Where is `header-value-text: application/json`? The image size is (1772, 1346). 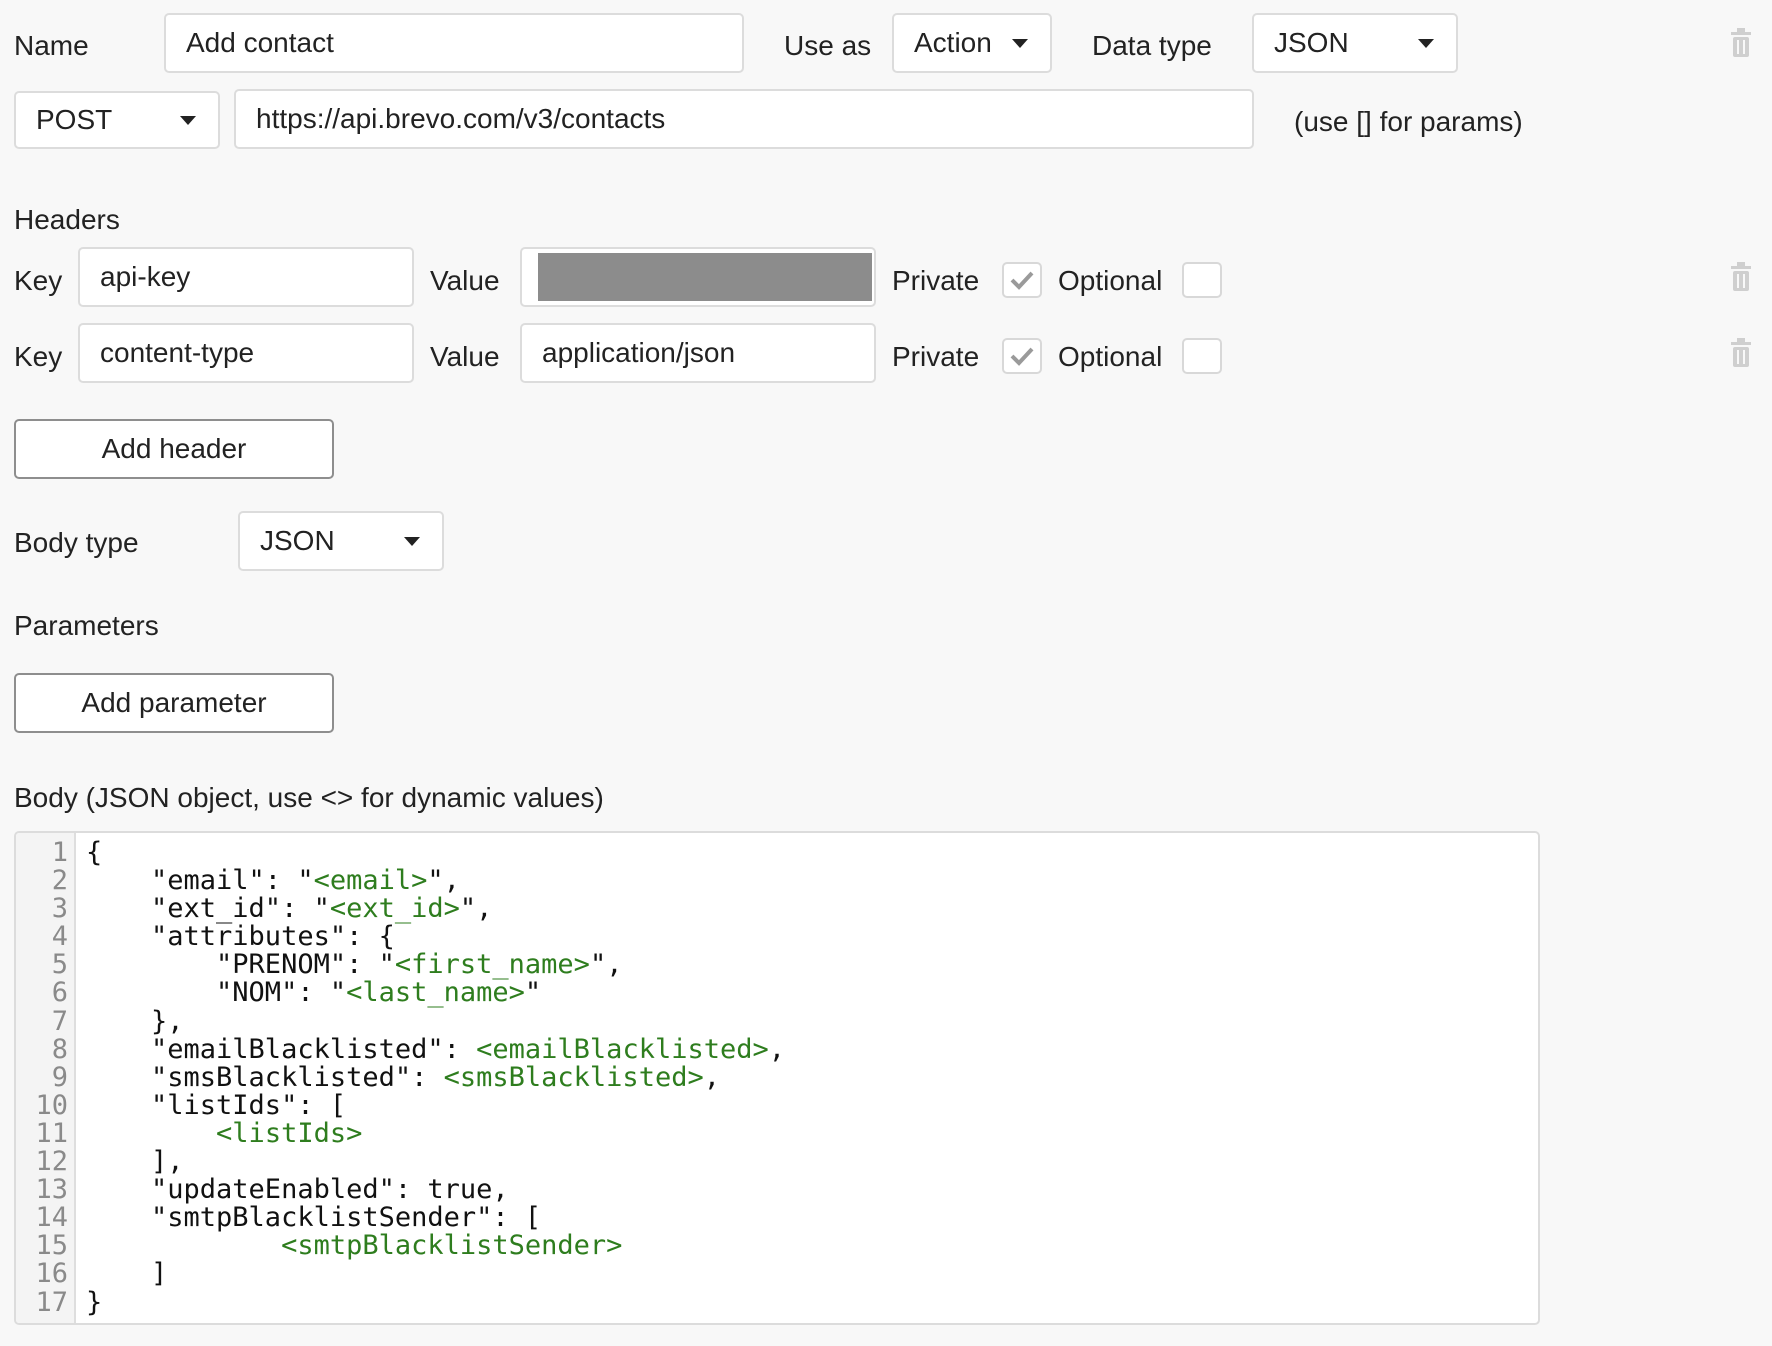 header-value-text: application/json is located at coordinates (639, 352).